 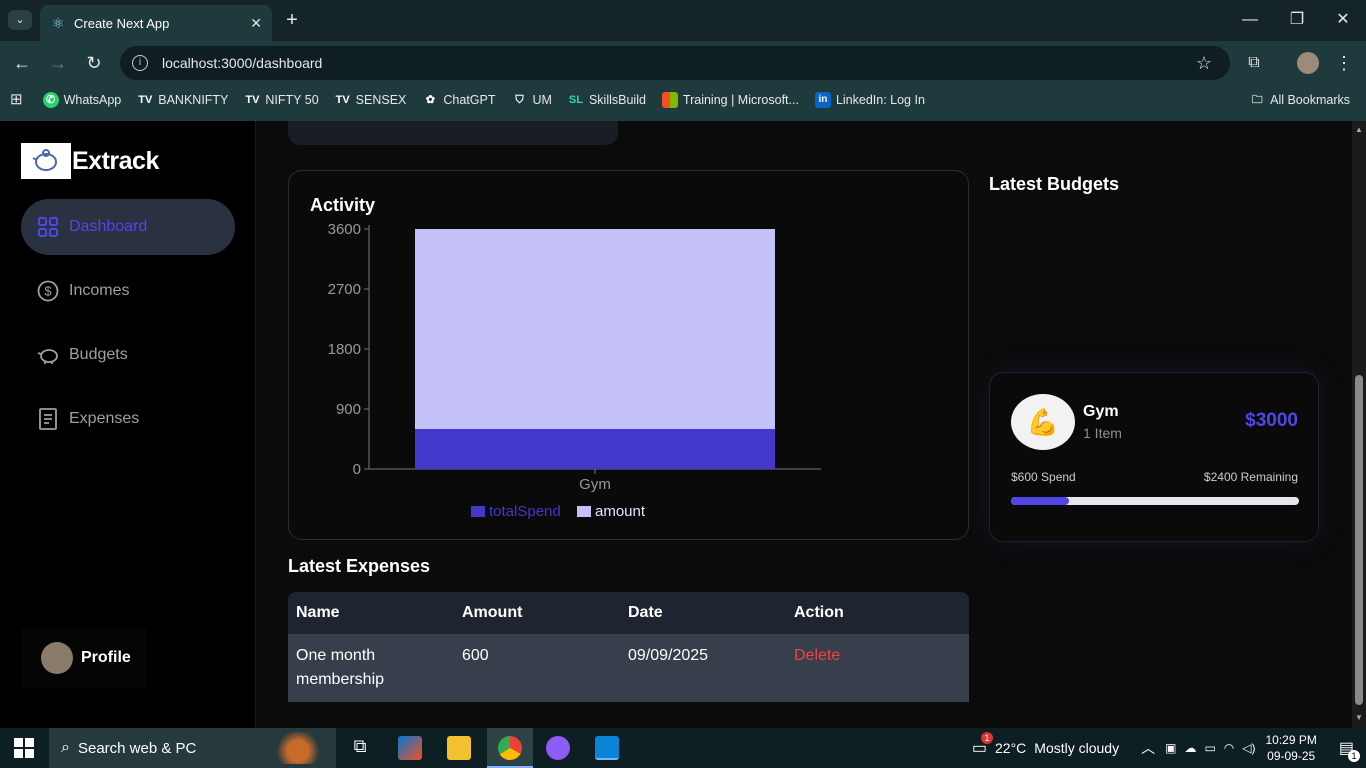 I want to click on y-tick-label: 3600, so click(x=344, y=229).